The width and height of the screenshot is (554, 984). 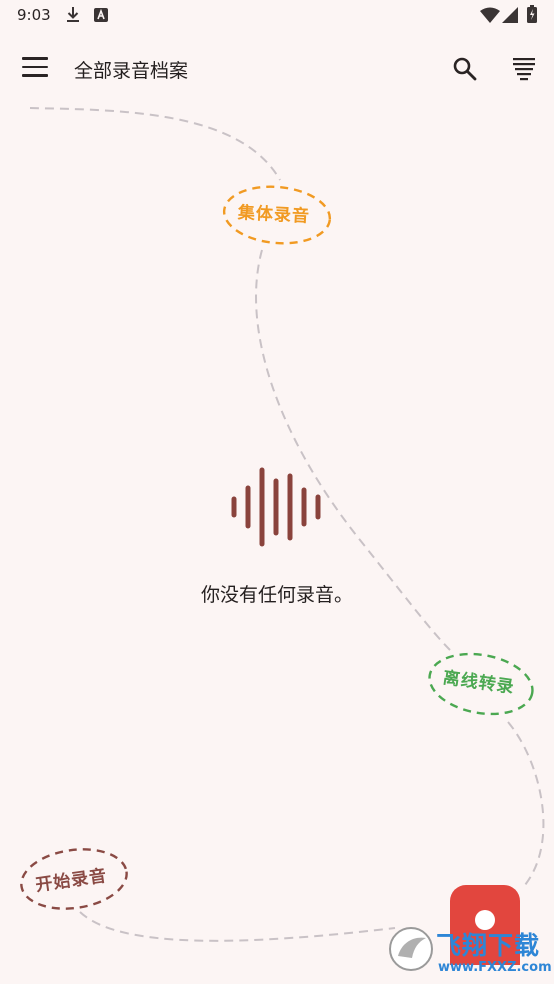 I want to click on watermark-title: 飞翔下载, so click(x=488, y=945).